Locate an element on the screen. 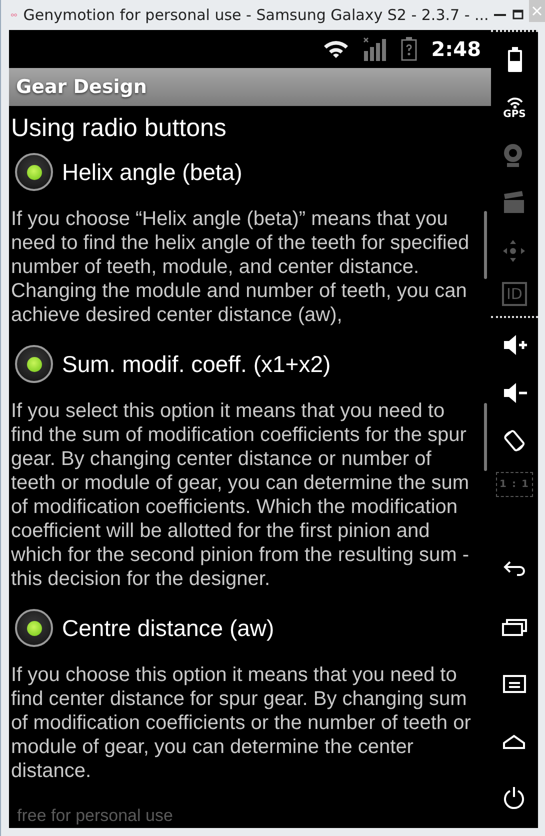  clock: 2:48 is located at coordinates (456, 49).